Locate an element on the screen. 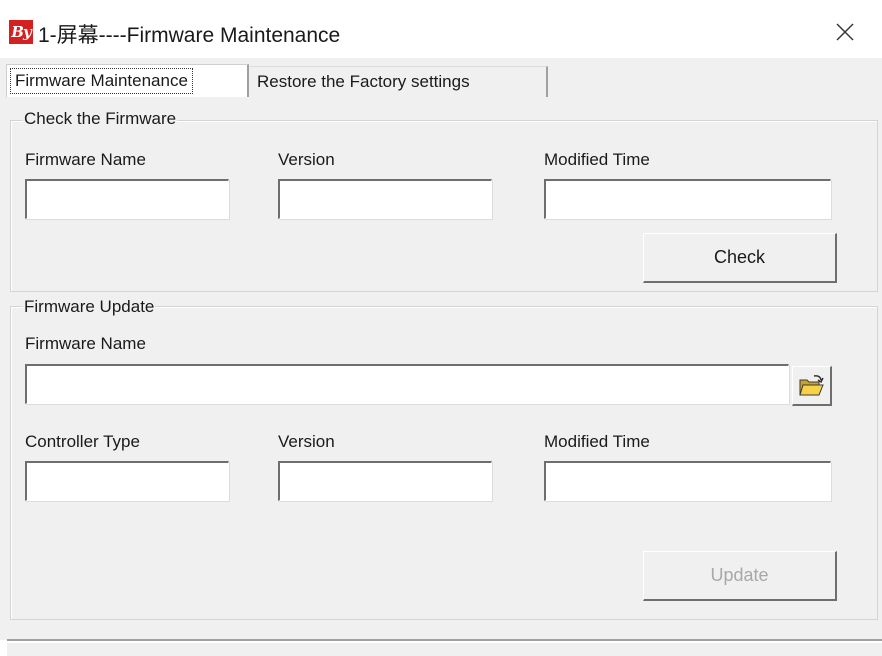  tab-label: Restore the Factory settings is located at coordinates (363, 81).